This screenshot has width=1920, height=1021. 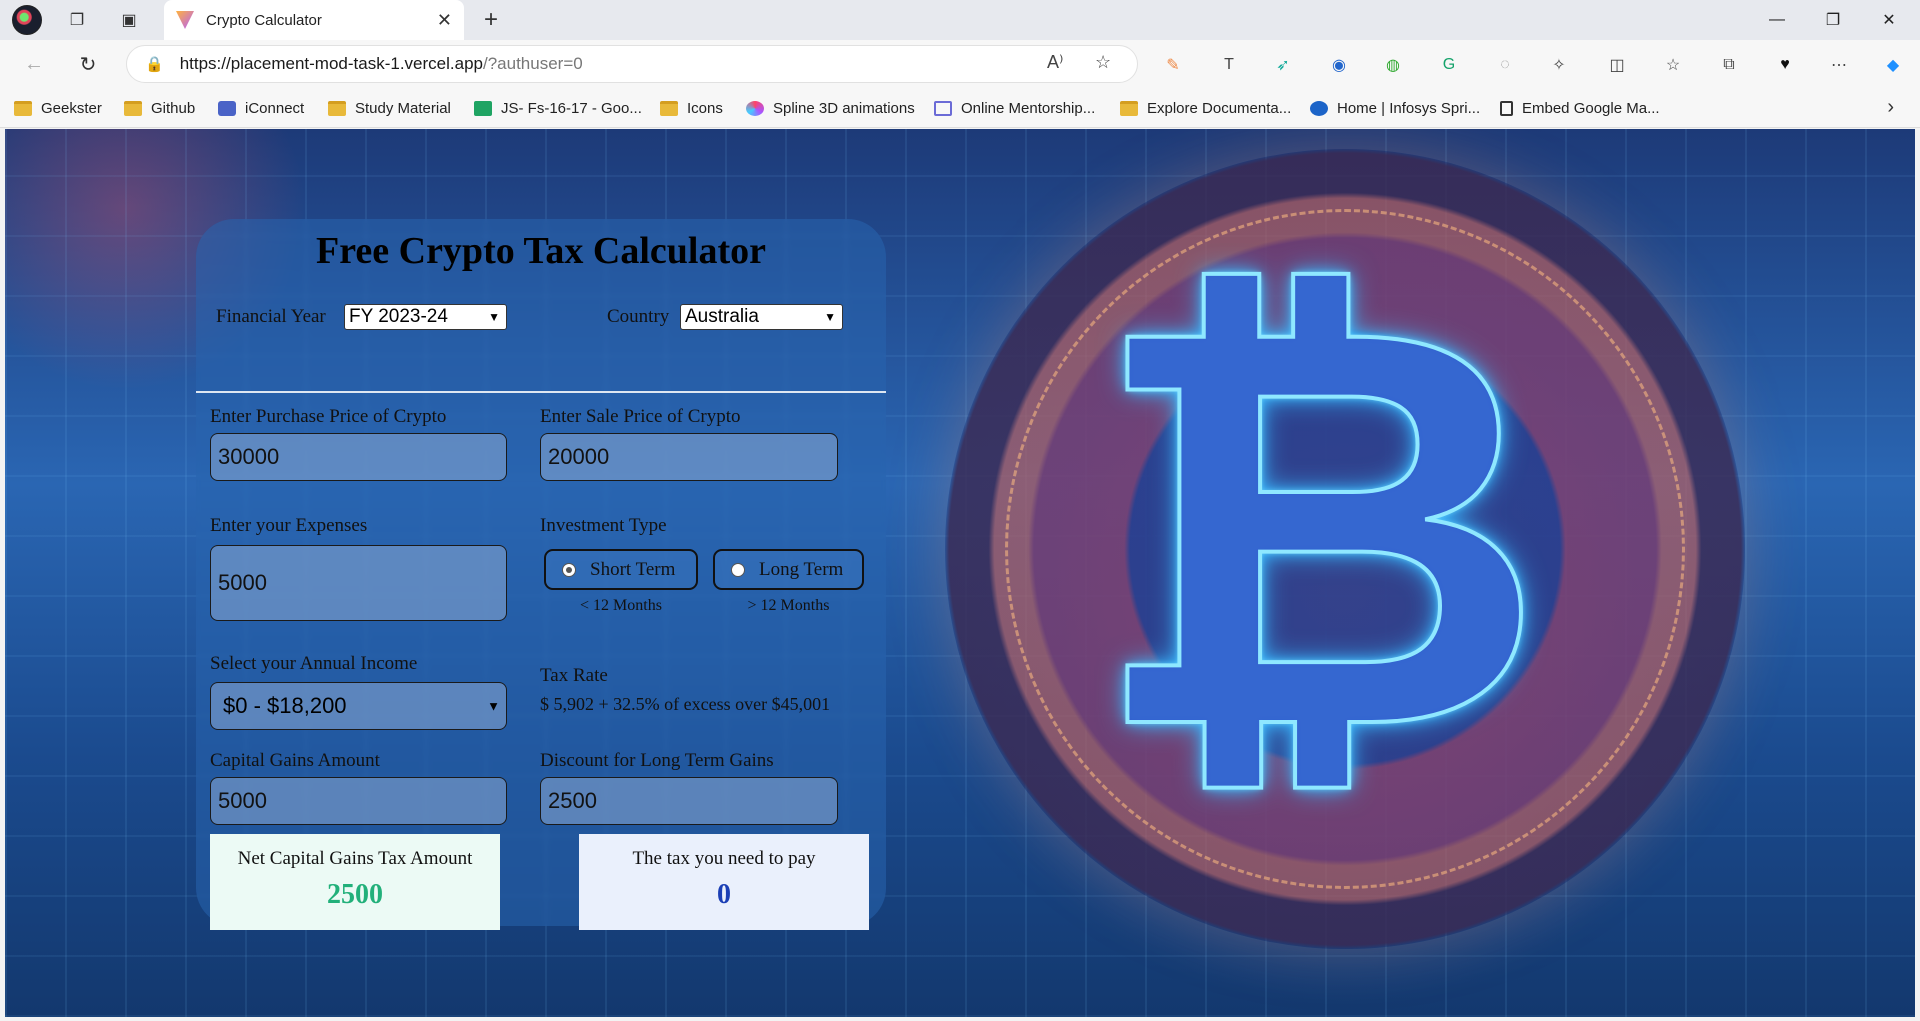 I want to click on tax-to-pay-label: The tax you need to pay, so click(x=724, y=858).